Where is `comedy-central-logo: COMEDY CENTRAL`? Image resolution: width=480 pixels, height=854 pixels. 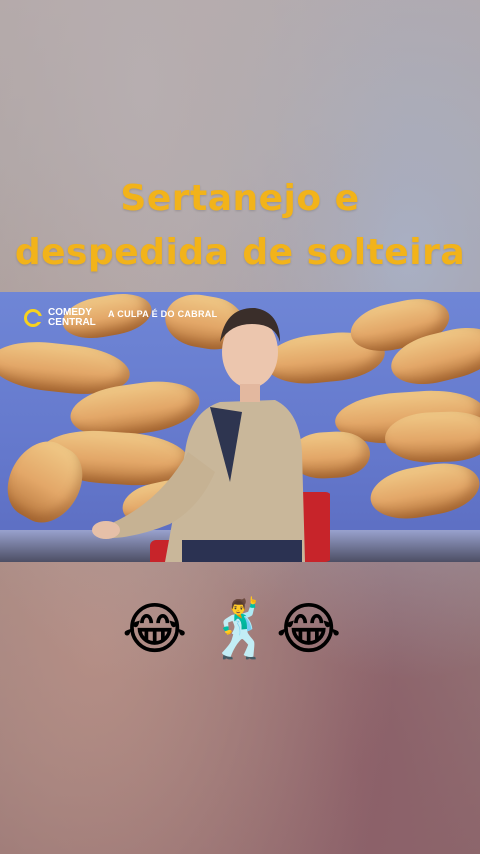
comedy-central-logo: COMEDY CENTRAL is located at coordinates (60, 318).